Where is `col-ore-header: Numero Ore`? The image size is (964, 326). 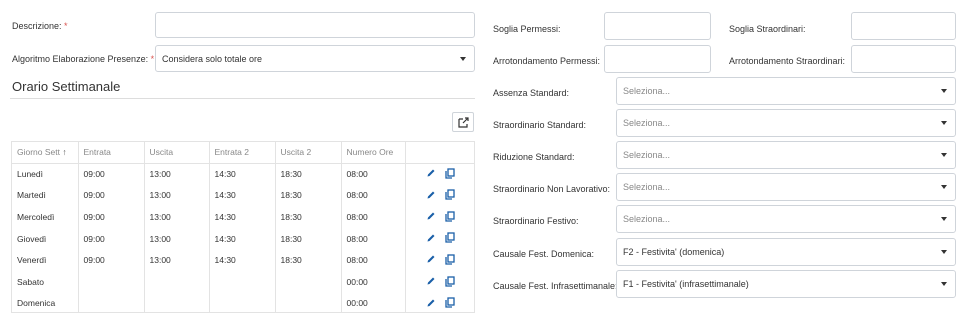 col-ore-header: Numero Ore is located at coordinates (373, 153).